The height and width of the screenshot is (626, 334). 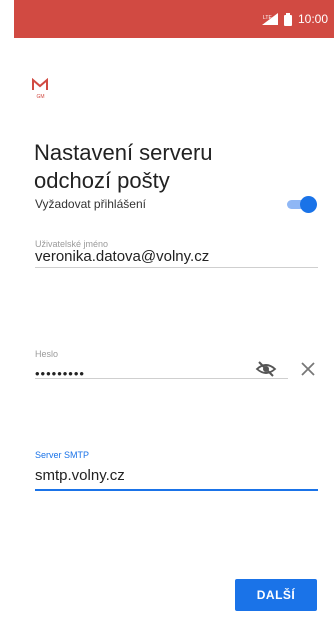 I want to click on smtp-server-underline, so click(x=176, y=490).